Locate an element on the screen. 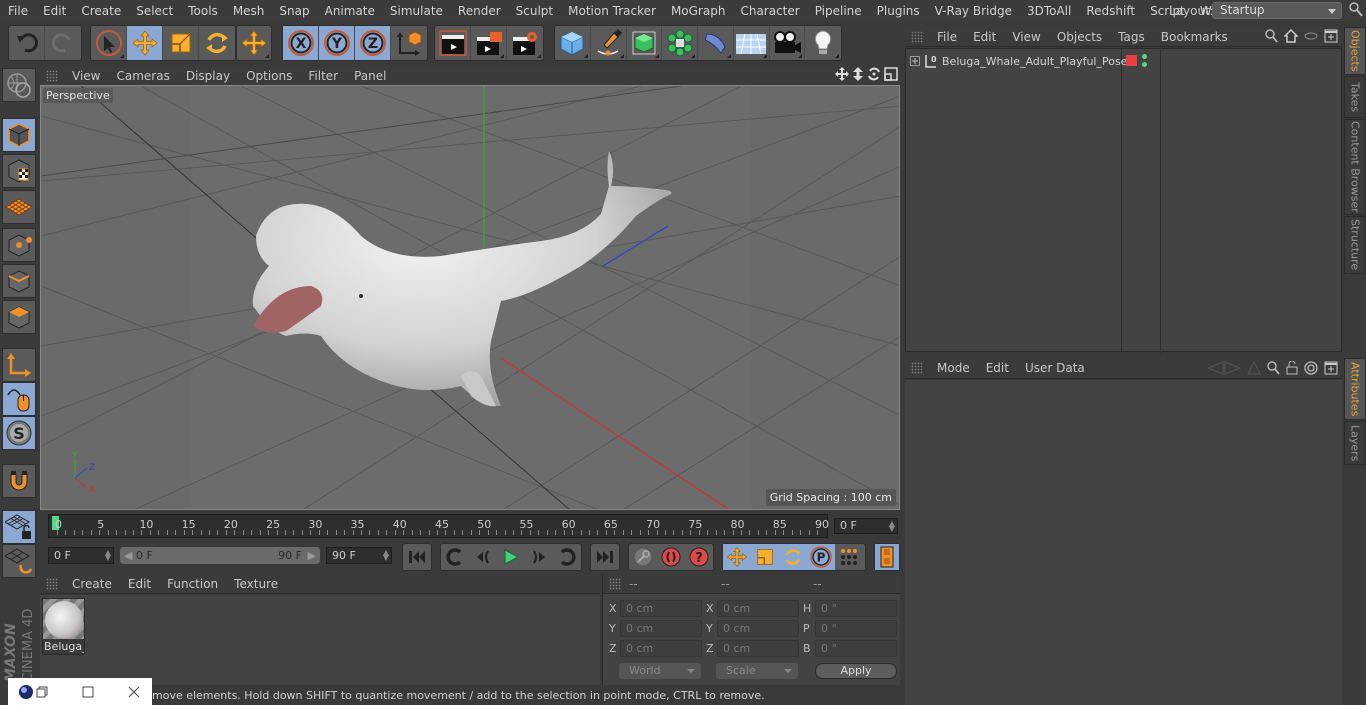 This screenshot has height=705, width=1366. key-parameter-button: P is located at coordinates (821, 557).